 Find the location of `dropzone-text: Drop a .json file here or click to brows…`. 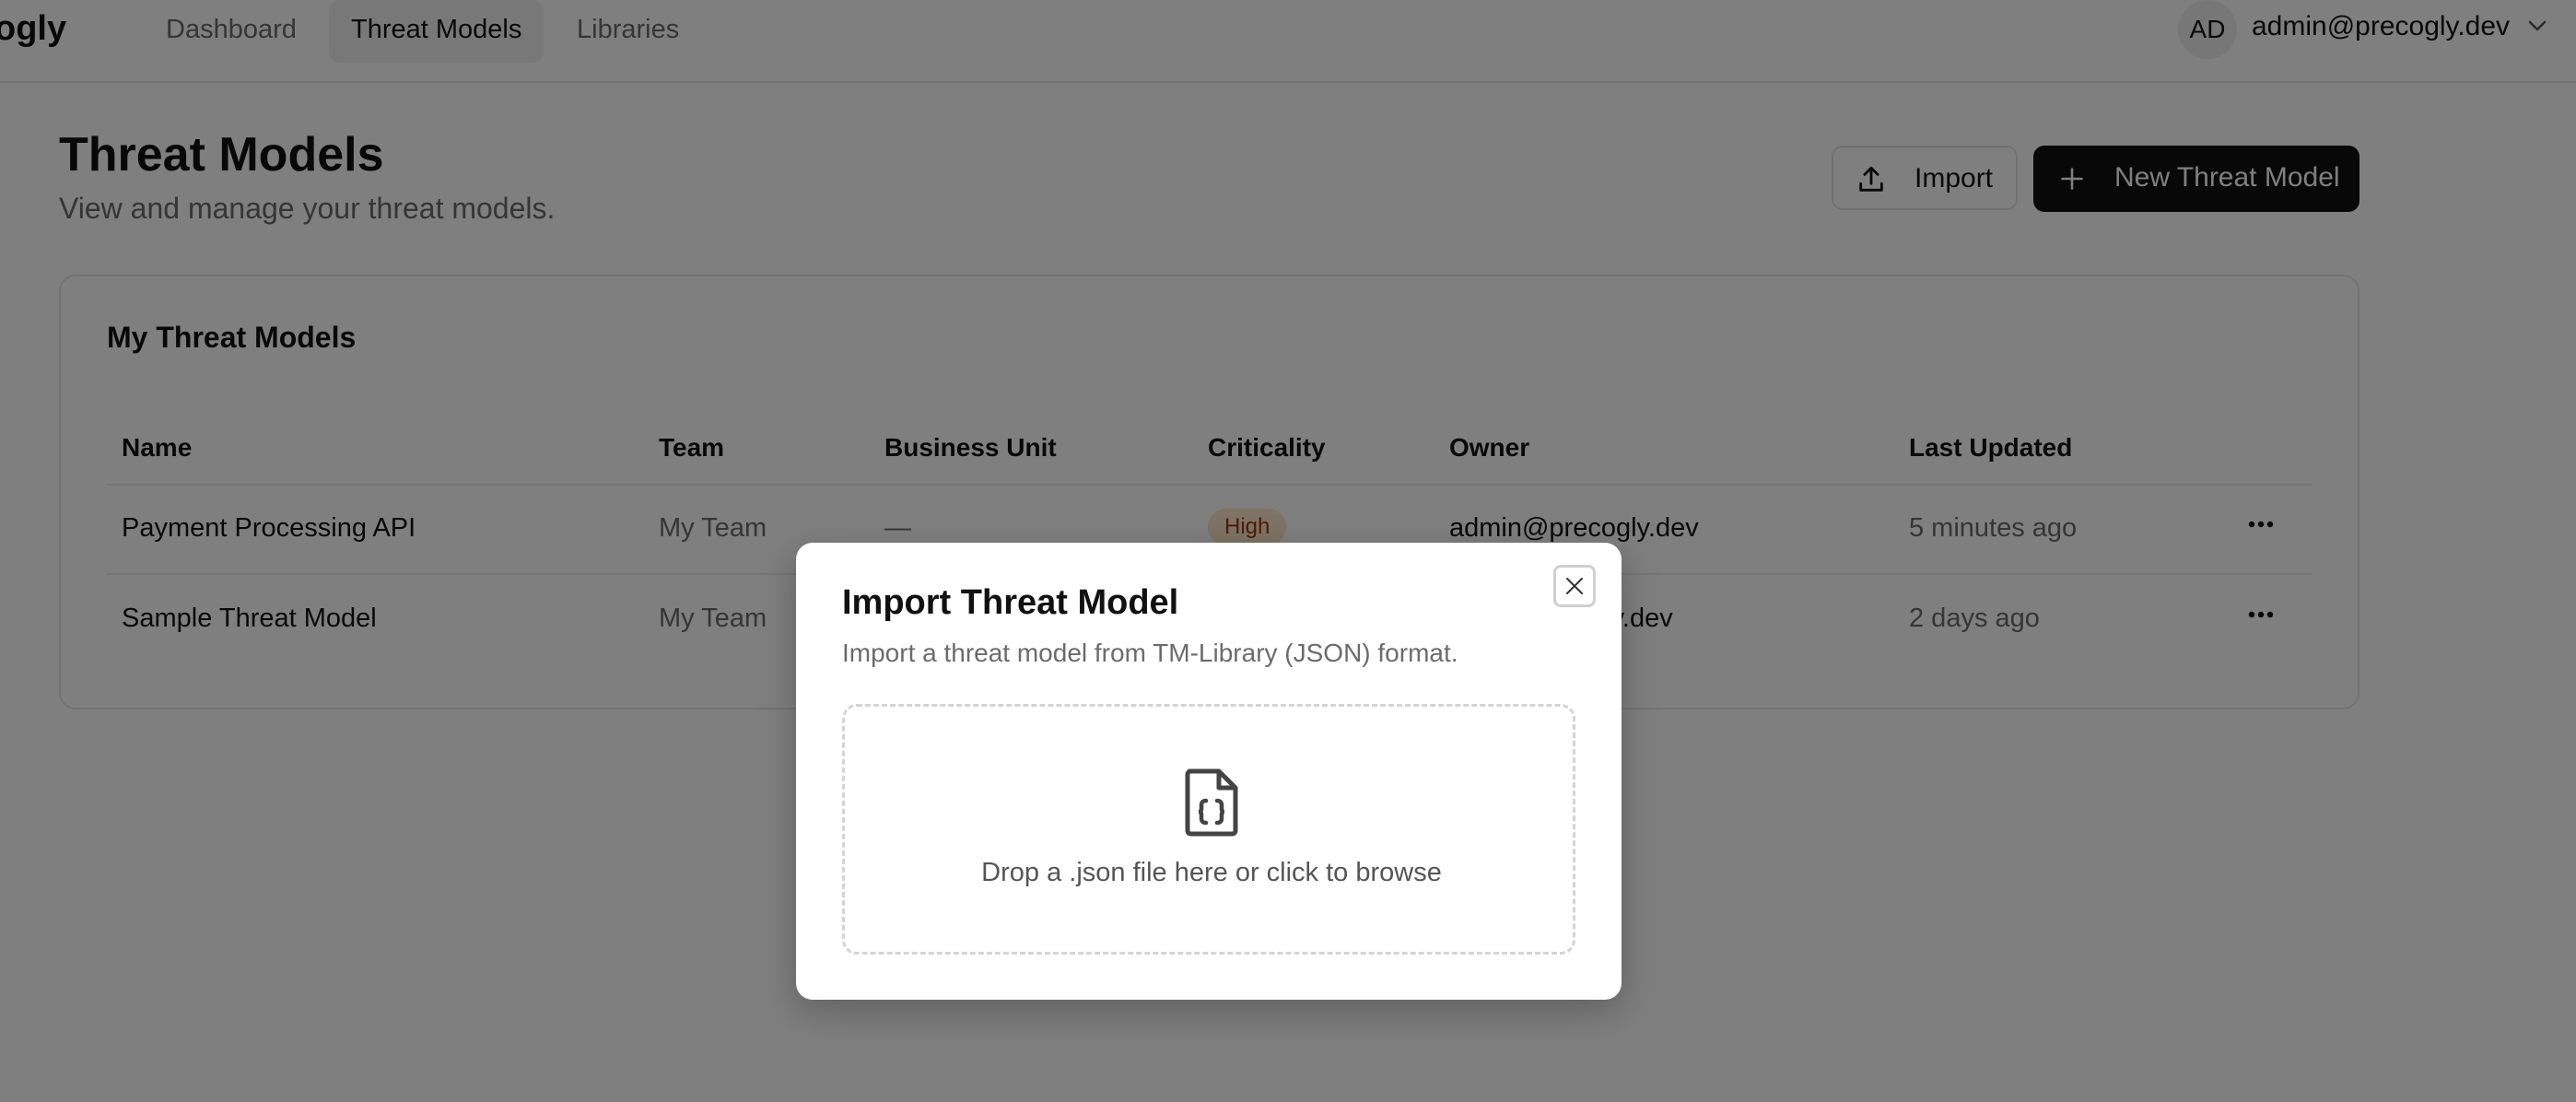

dropzone-text: Drop a .json file here or click to brows… is located at coordinates (1211, 872).